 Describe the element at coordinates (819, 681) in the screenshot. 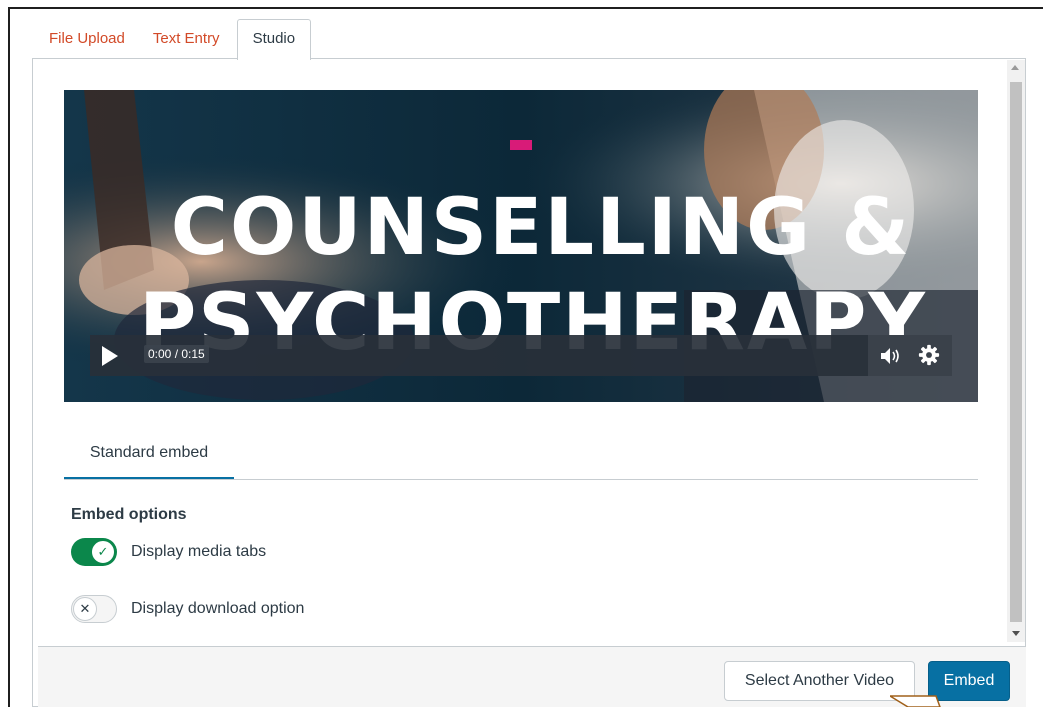

I see `select-another-video-button: Select Another Video` at that location.